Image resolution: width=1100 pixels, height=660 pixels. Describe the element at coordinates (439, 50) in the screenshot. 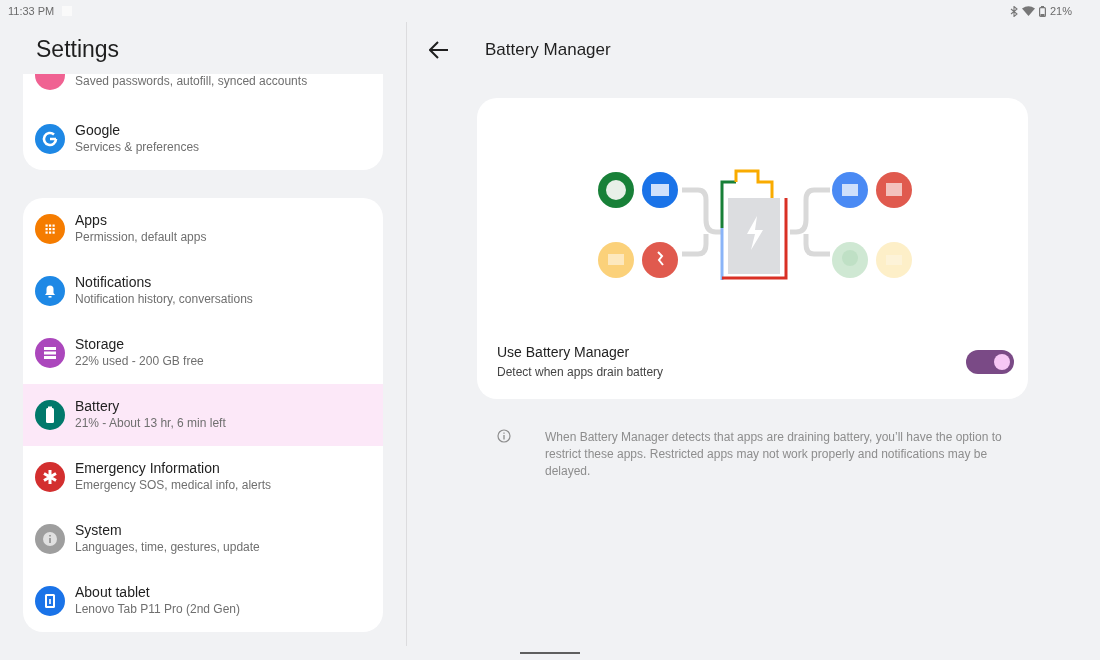

I see `back-icon` at that location.